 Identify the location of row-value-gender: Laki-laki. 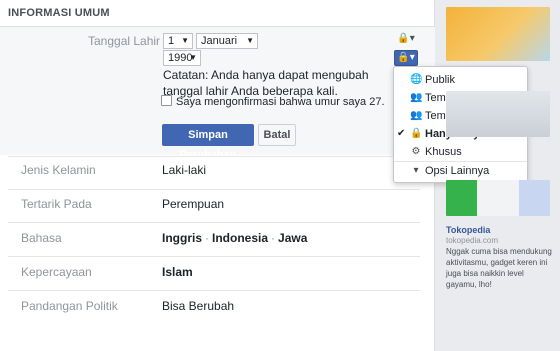
(184, 170).